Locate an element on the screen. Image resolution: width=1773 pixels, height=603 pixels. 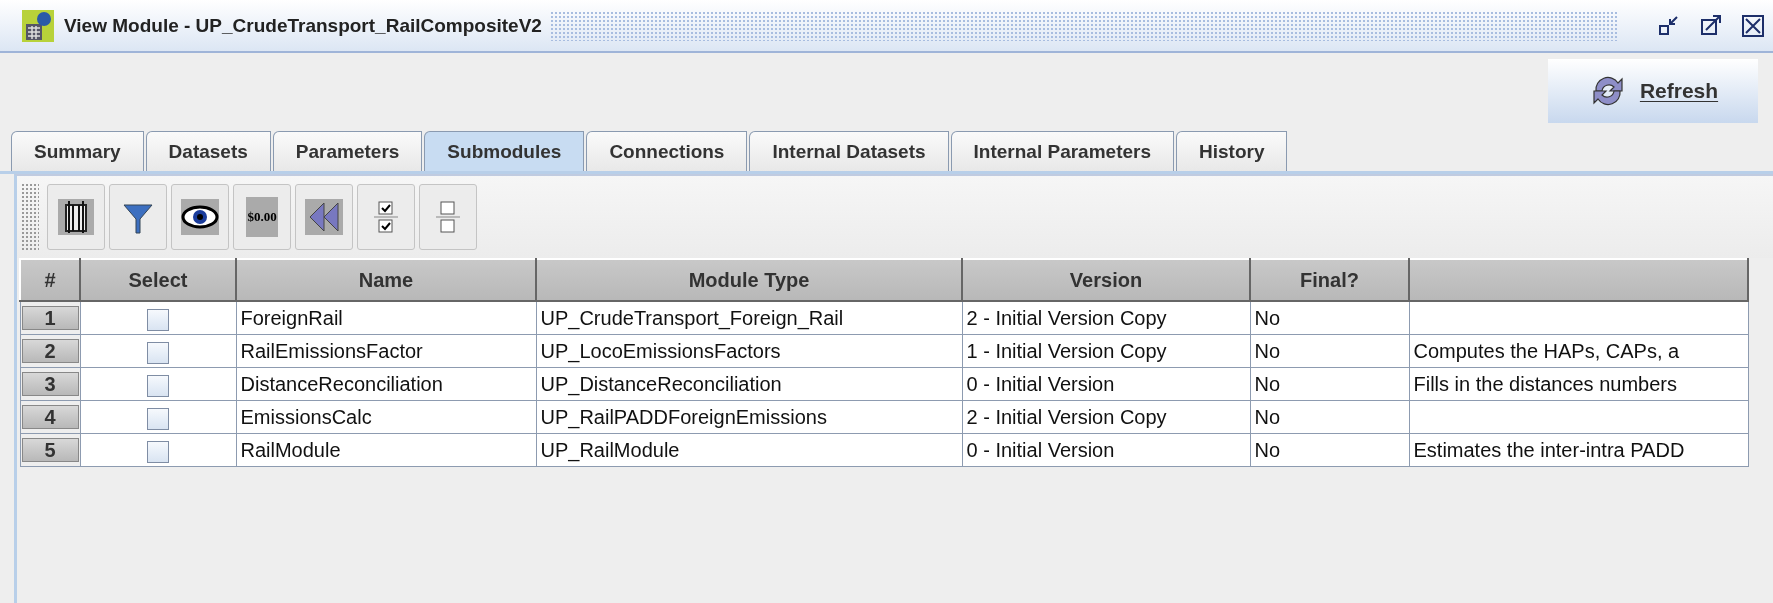
maximize-icon is located at coordinates (1711, 25).